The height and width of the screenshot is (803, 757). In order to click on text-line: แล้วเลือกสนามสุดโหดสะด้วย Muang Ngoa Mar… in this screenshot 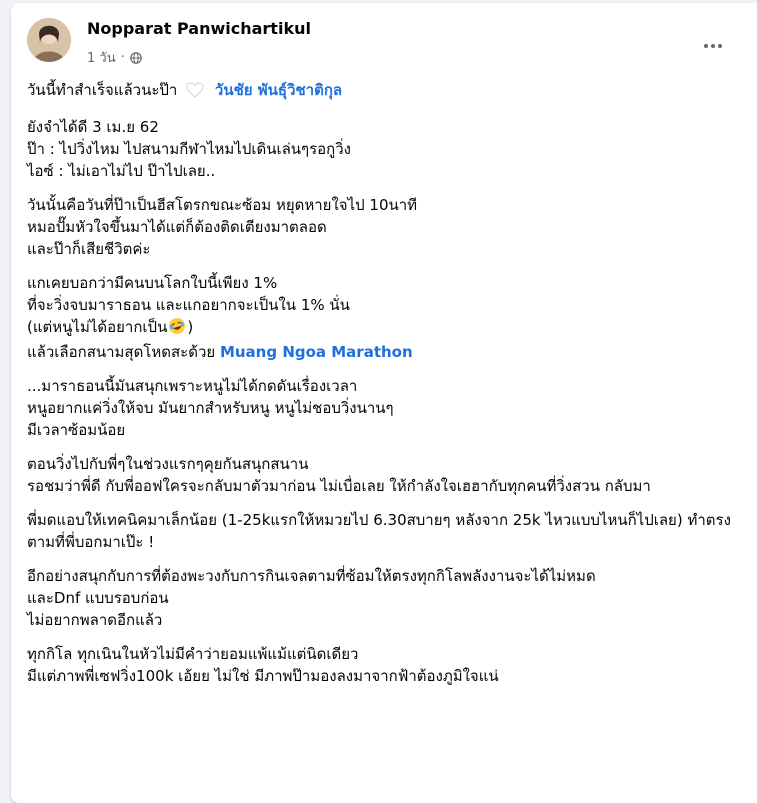, I will do `click(384, 352)`.